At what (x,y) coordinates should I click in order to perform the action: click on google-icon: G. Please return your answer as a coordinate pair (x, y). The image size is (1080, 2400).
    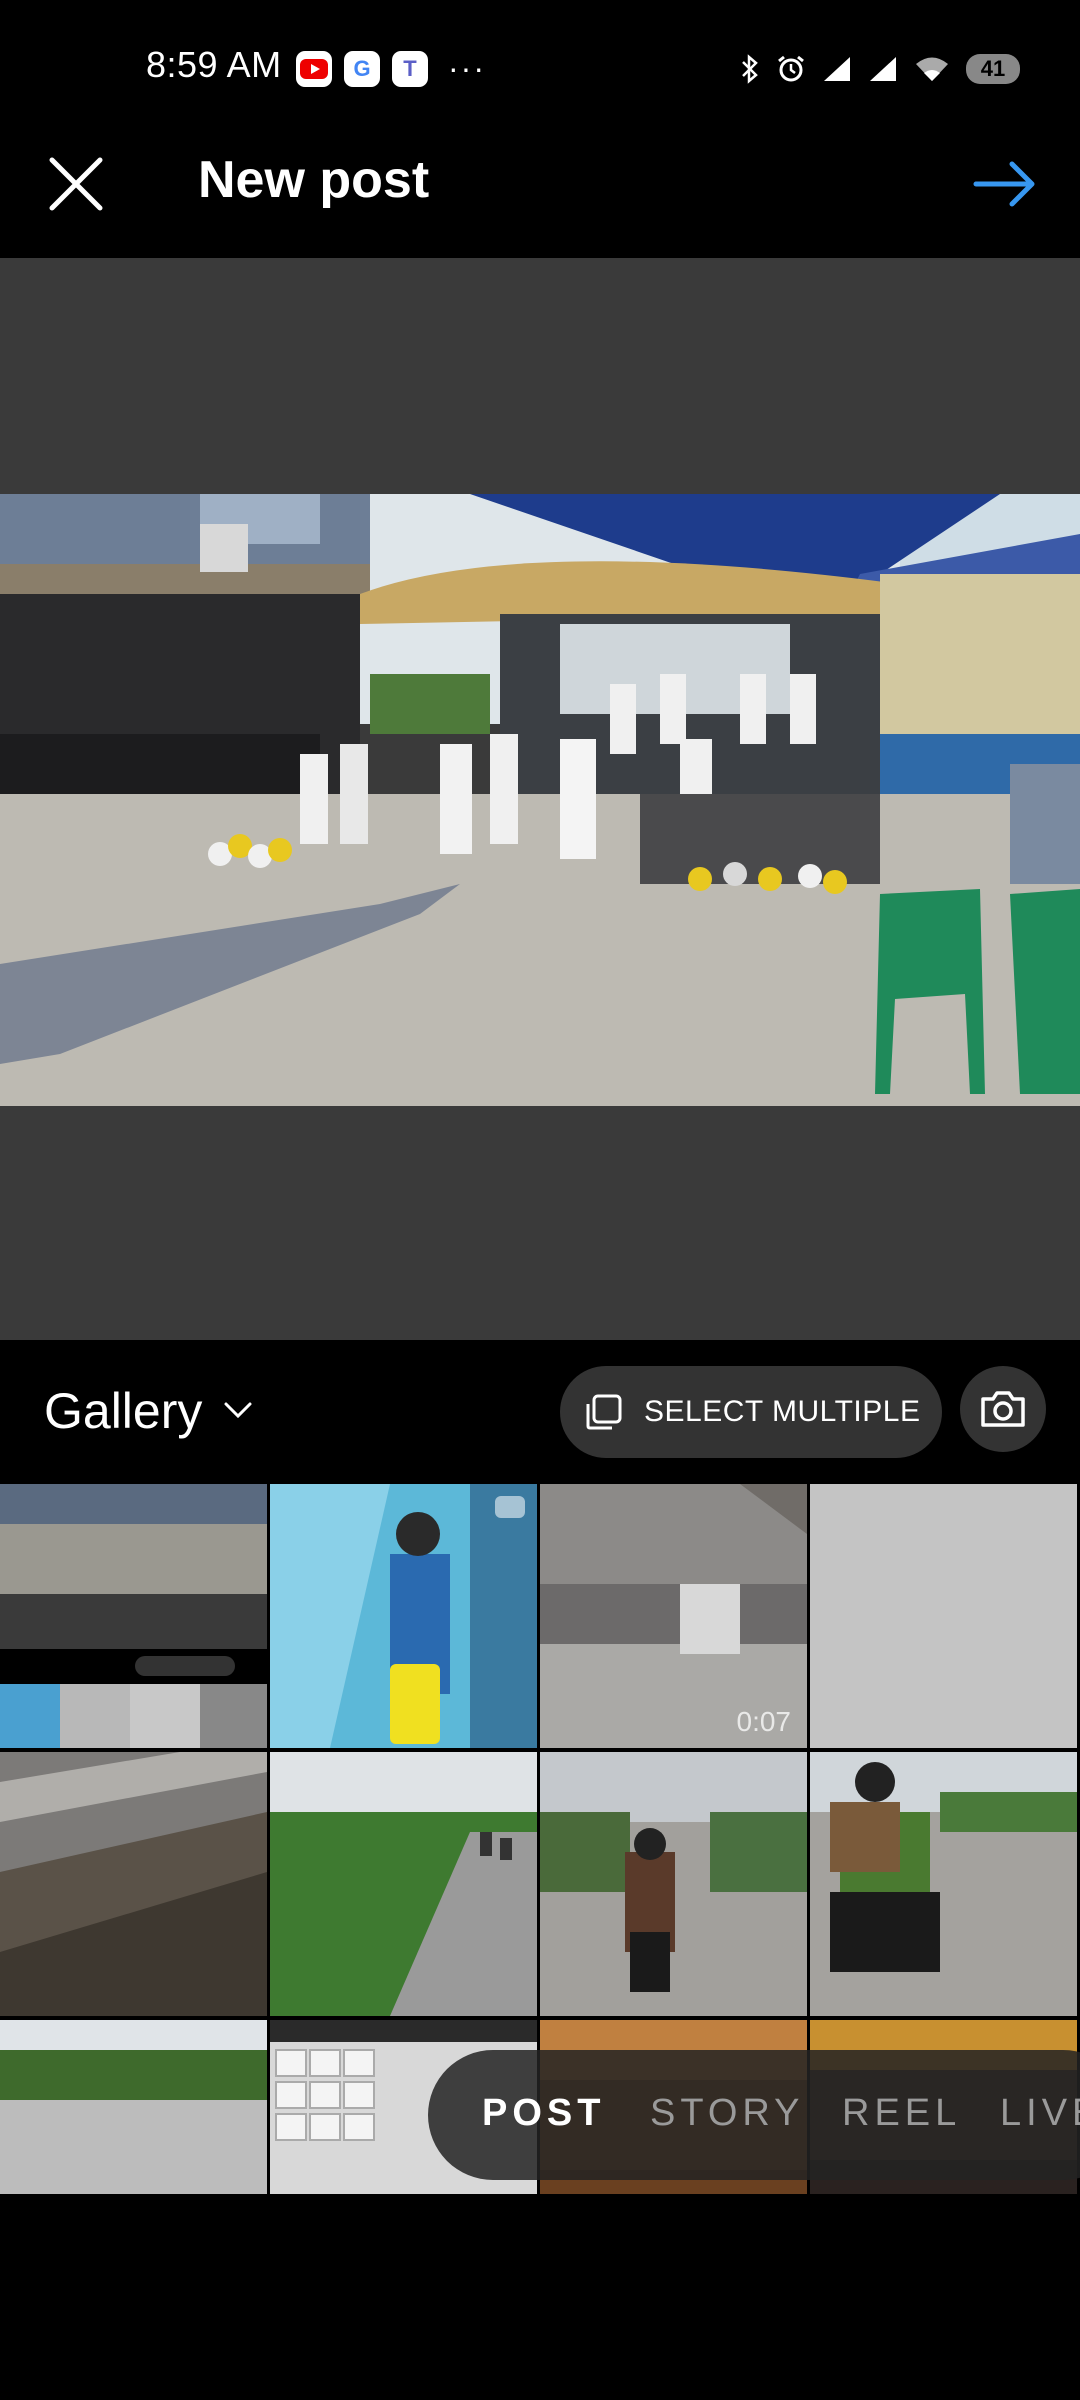
    Looking at the image, I should click on (362, 68).